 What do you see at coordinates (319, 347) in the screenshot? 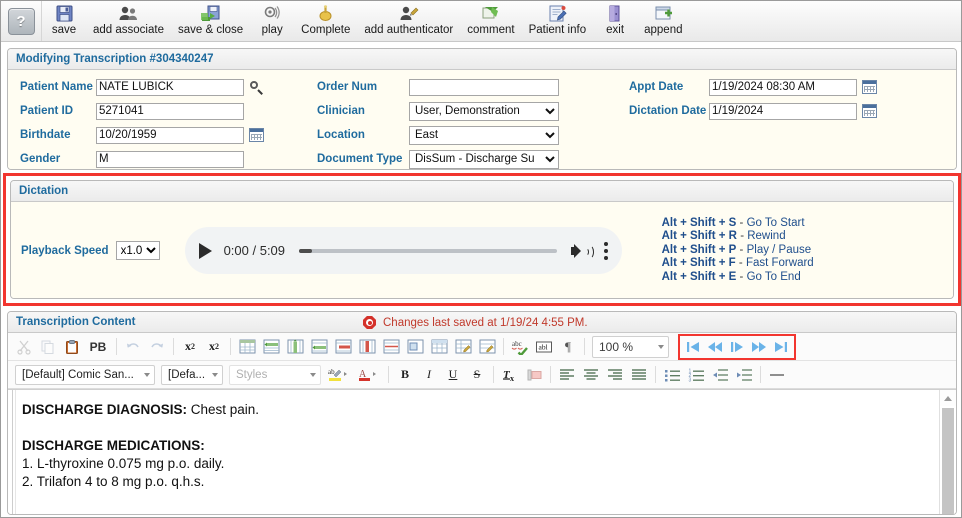
I see `insert-row-below-icon` at bounding box center [319, 347].